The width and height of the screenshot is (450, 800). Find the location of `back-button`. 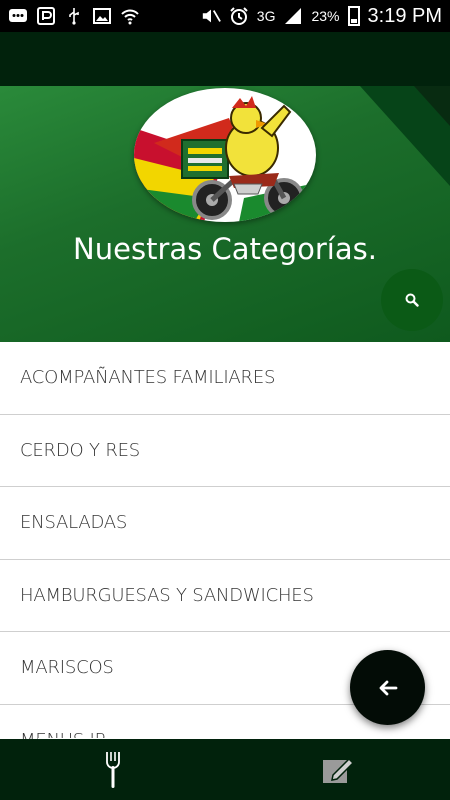

back-button is located at coordinates (387, 687).